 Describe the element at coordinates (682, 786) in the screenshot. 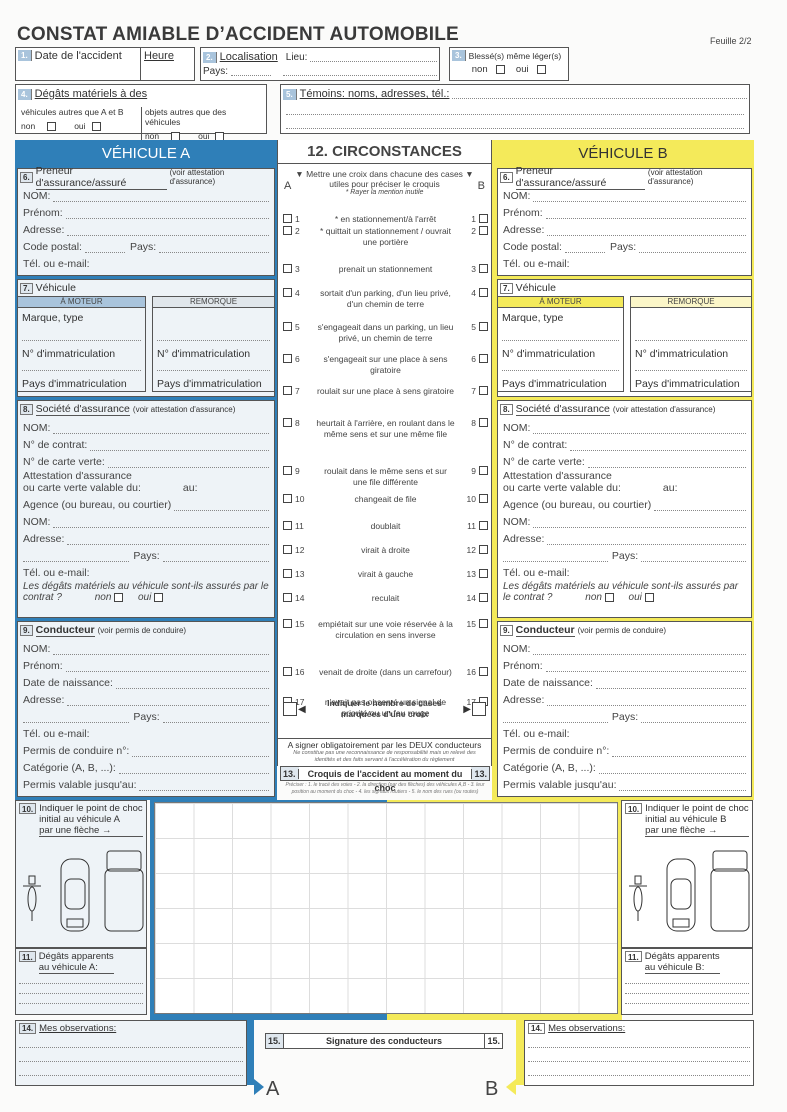

I see `licence-valid-field` at that location.